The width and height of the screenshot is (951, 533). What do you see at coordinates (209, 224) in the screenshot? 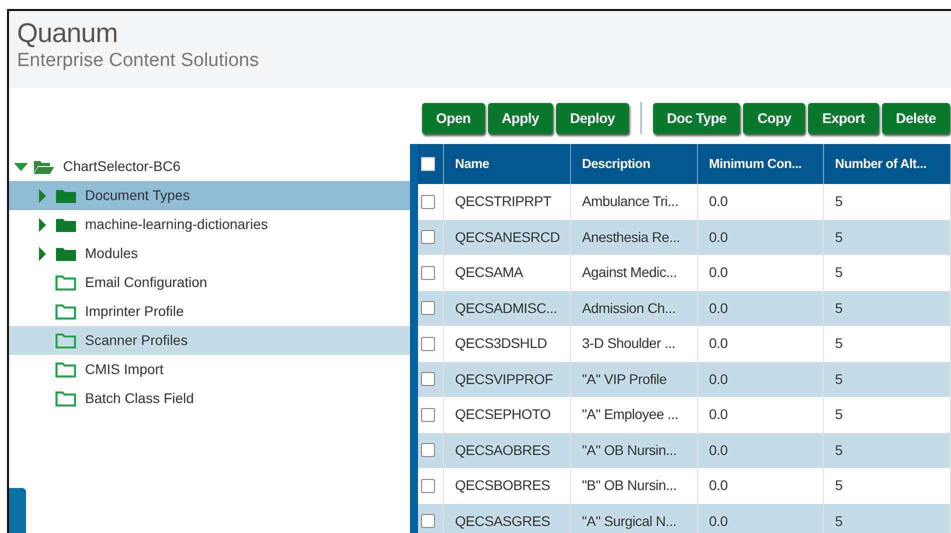
I see `tree-item: machine-learning-dictionaries` at bounding box center [209, 224].